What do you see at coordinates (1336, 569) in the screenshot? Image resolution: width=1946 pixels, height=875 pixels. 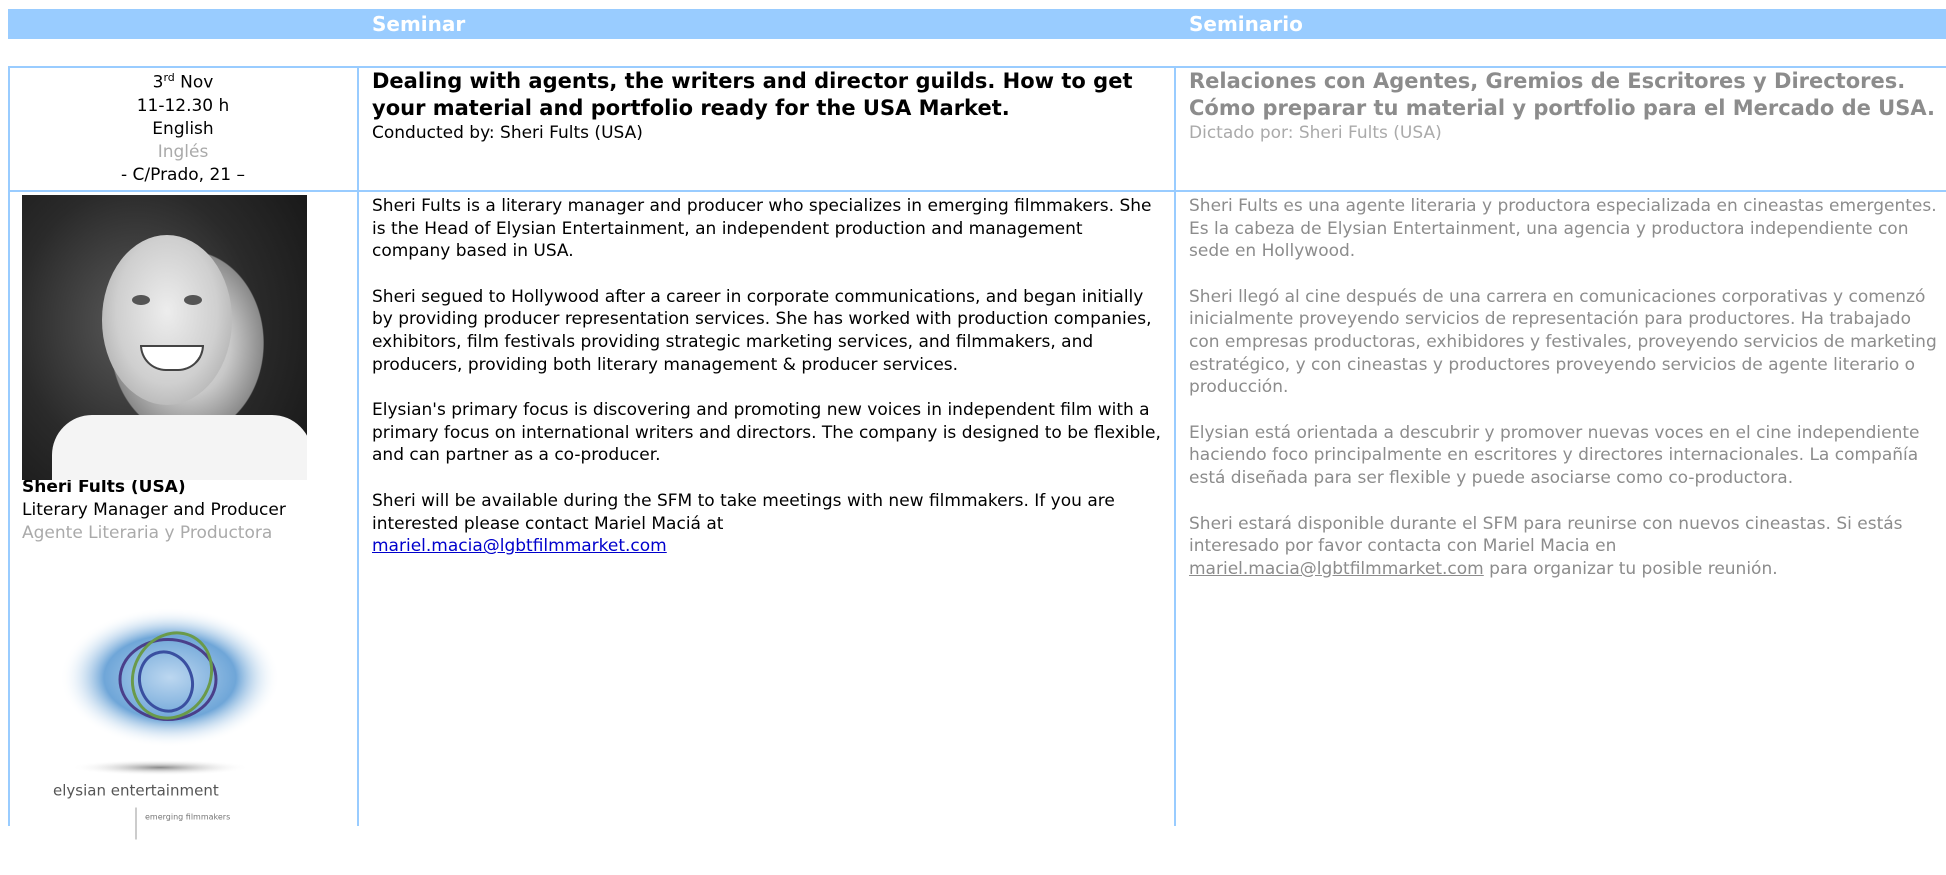 I see `email-link-es: mariel.macia@lgbtfilmmarket.com` at bounding box center [1336, 569].